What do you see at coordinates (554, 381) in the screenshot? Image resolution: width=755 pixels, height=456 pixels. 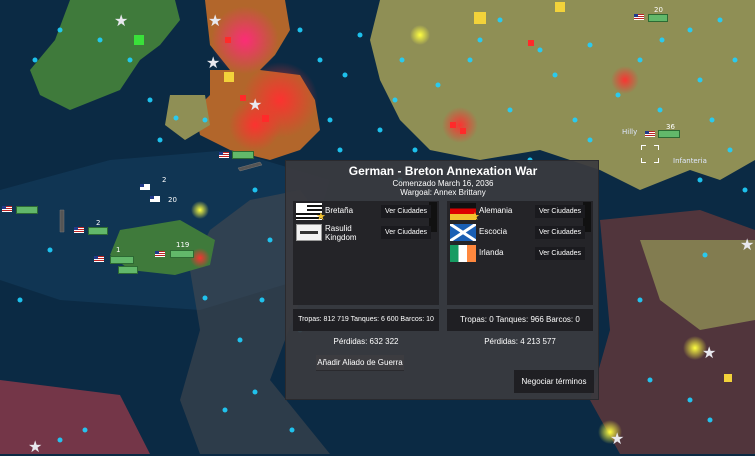 I see `negotiate-terms-button: Negociar términos` at bounding box center [554, 381].